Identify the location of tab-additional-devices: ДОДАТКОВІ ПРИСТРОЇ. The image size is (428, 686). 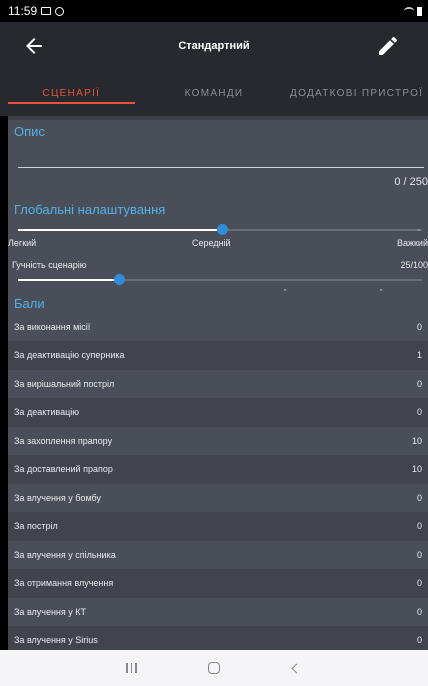
(356, 93).